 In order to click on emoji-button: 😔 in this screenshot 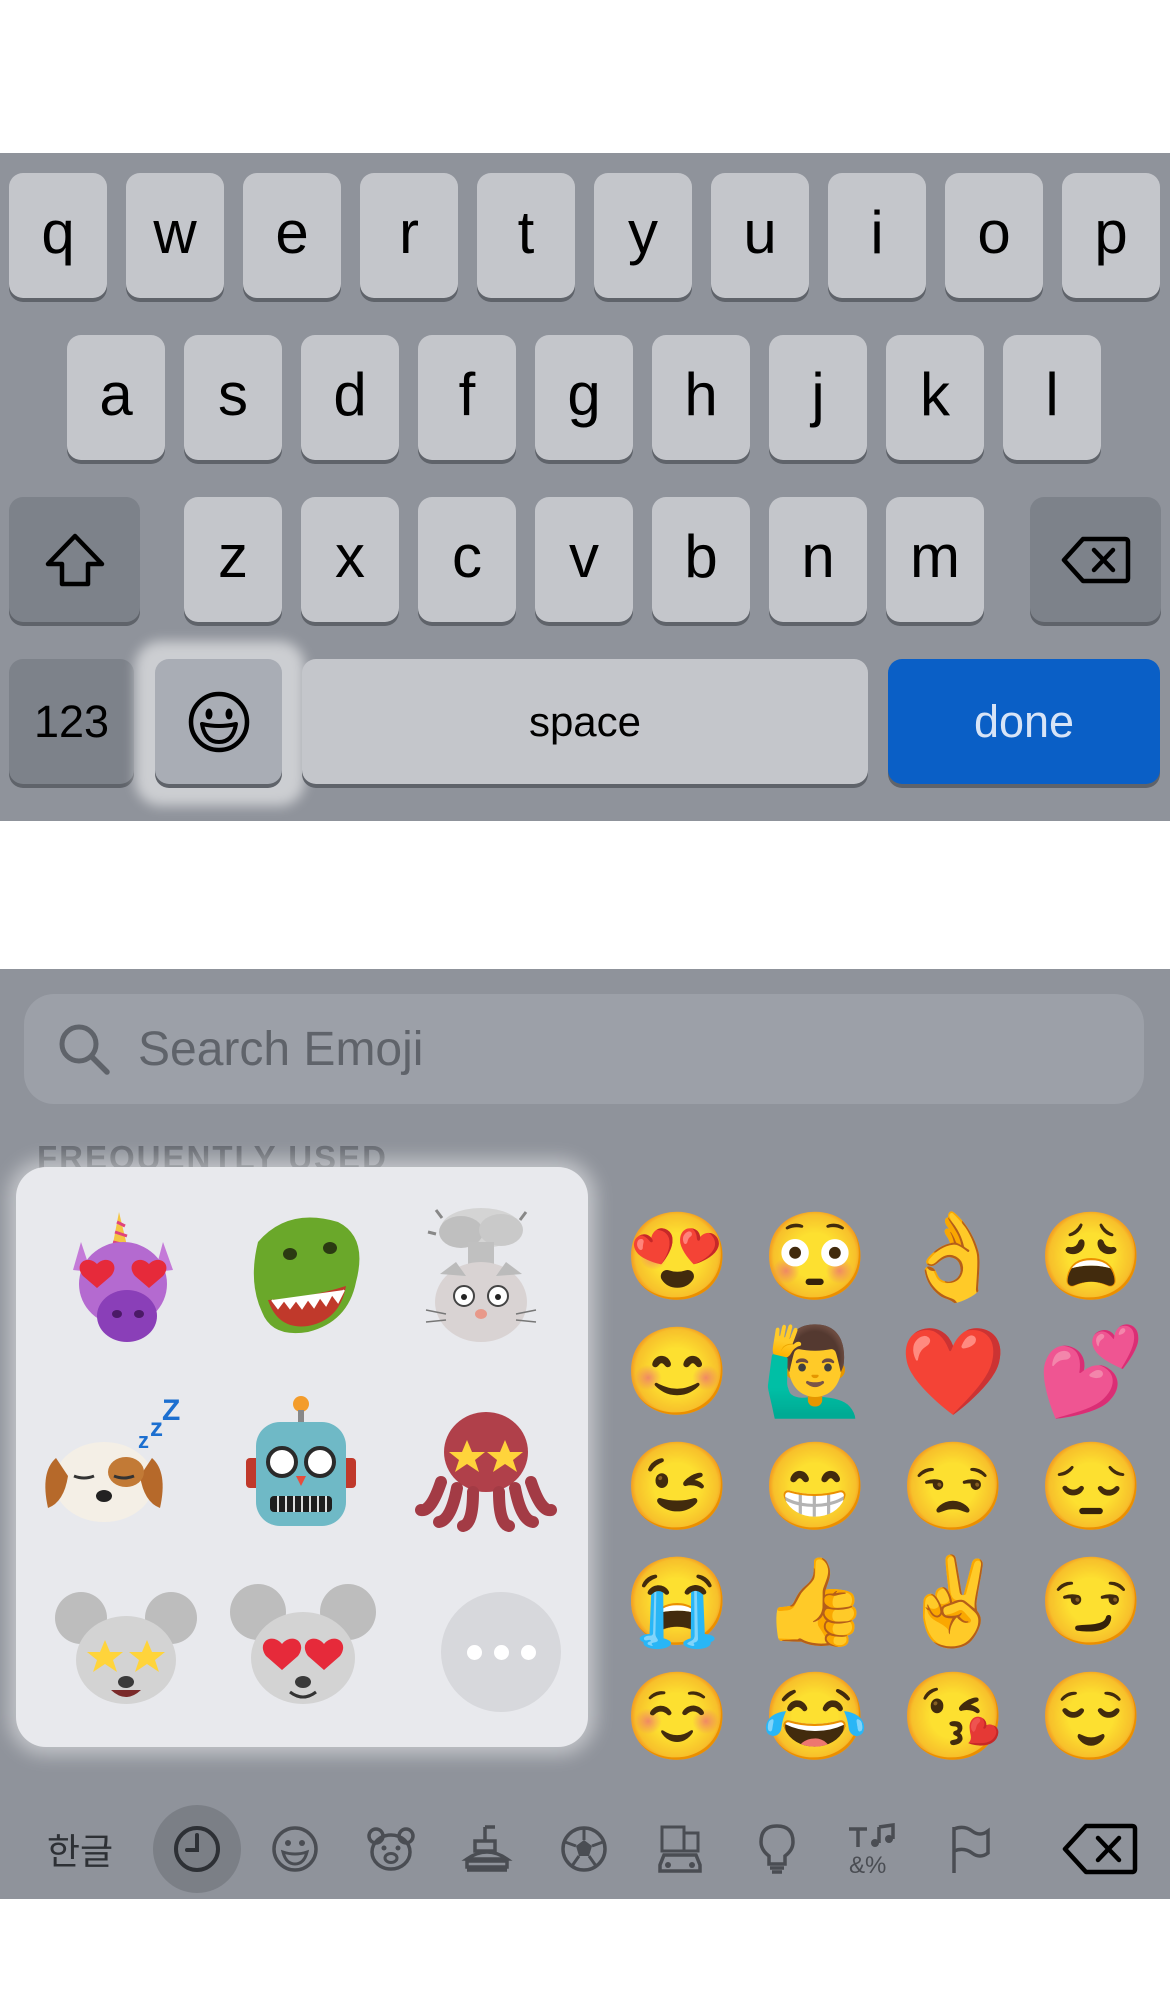, I will do `click(1091, 1487)`.